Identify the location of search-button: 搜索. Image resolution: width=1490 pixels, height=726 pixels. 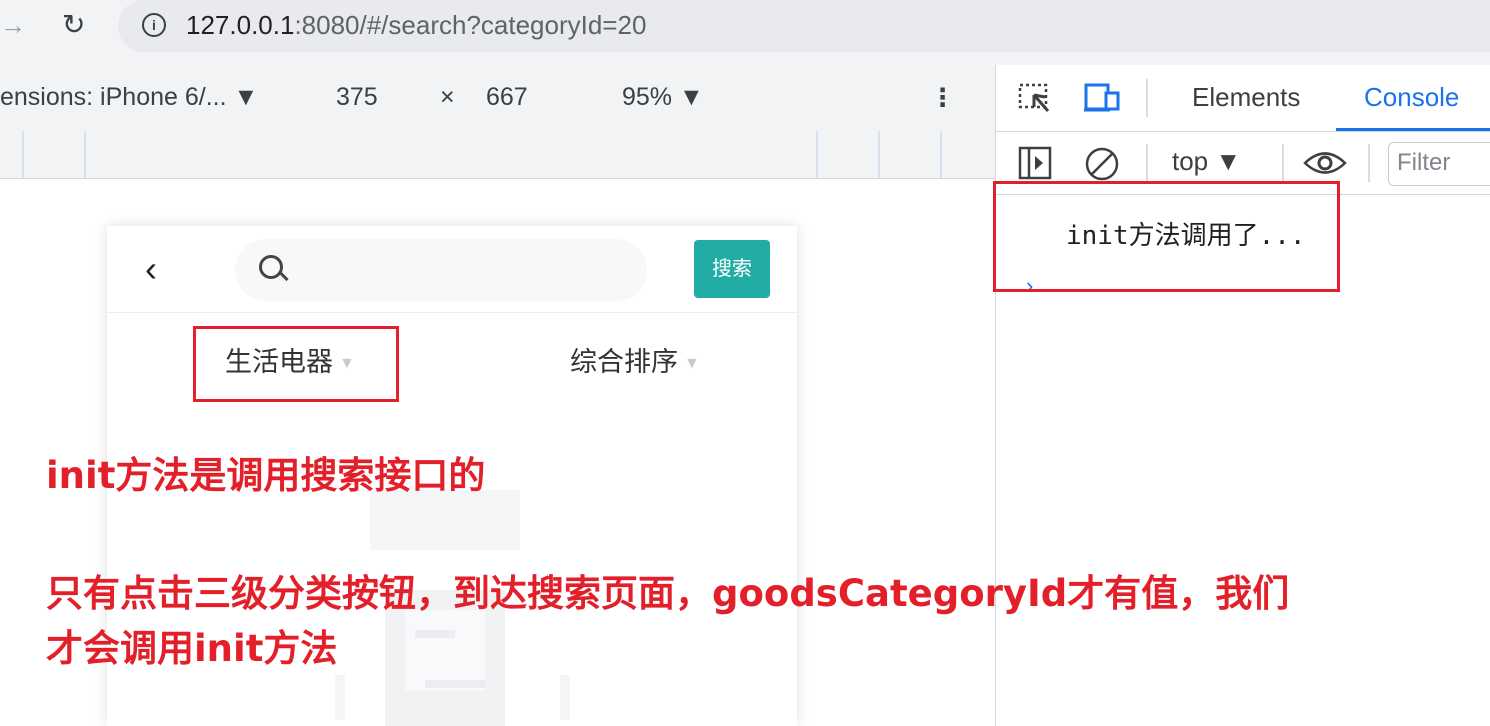
(732, 269).